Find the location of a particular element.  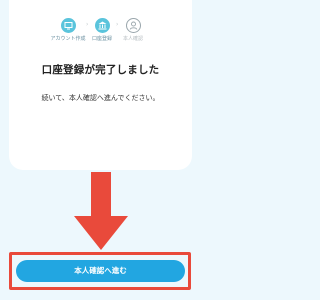

instruction-text: 続いて、本人確認へ進んでください。 is located at coordinates (100, 98).